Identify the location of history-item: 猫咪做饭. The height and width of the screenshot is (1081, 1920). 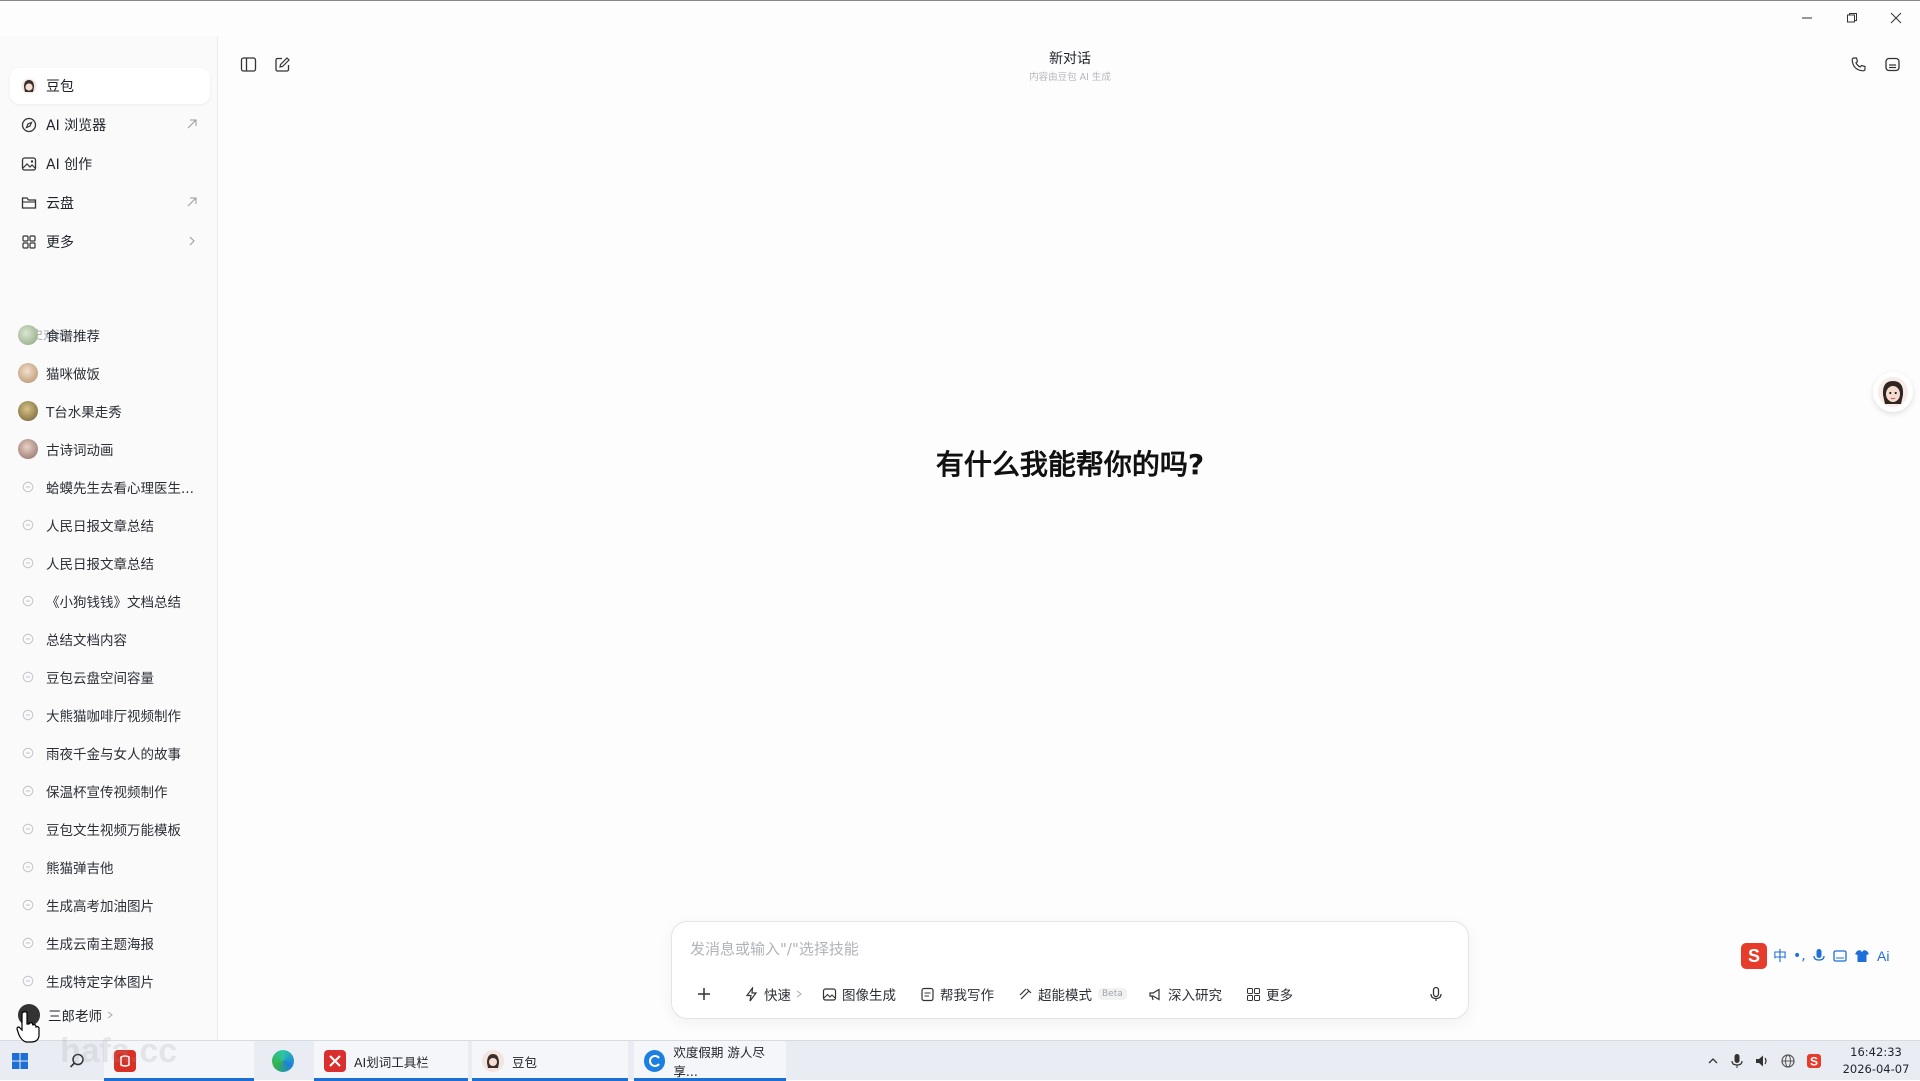
(110, 373).